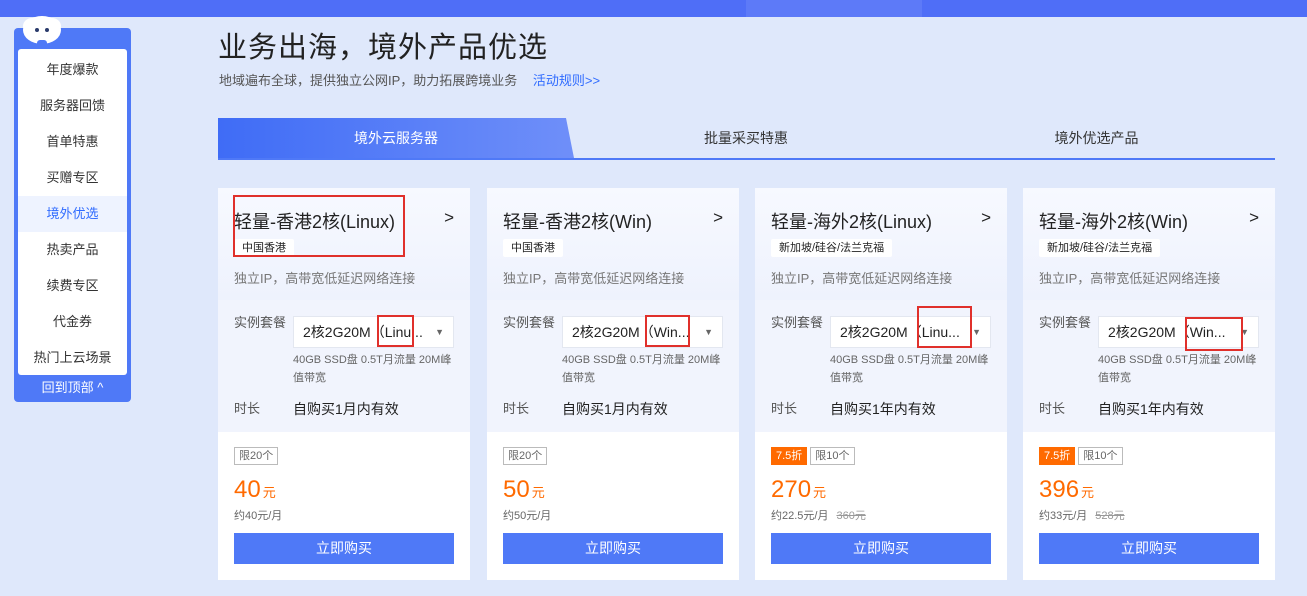 The width and height of the screenshot is (1307, 596). I want to click on top-nav-highlight, so click(834, 8).